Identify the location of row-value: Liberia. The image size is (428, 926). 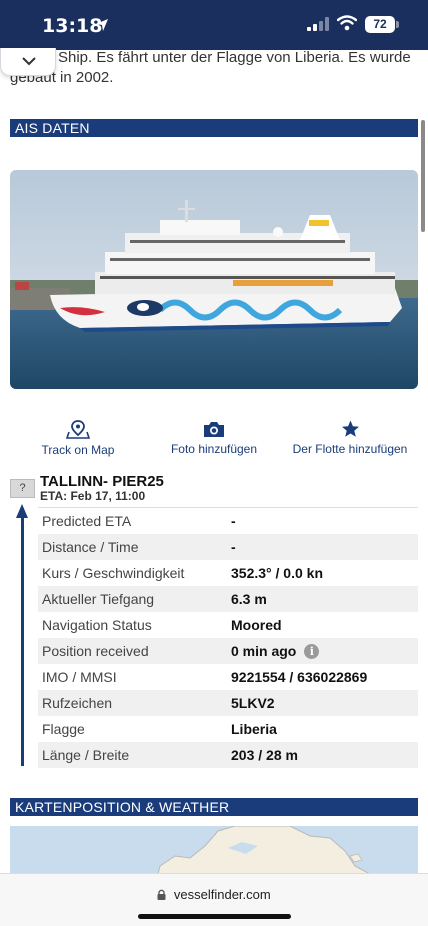
(254, 729).